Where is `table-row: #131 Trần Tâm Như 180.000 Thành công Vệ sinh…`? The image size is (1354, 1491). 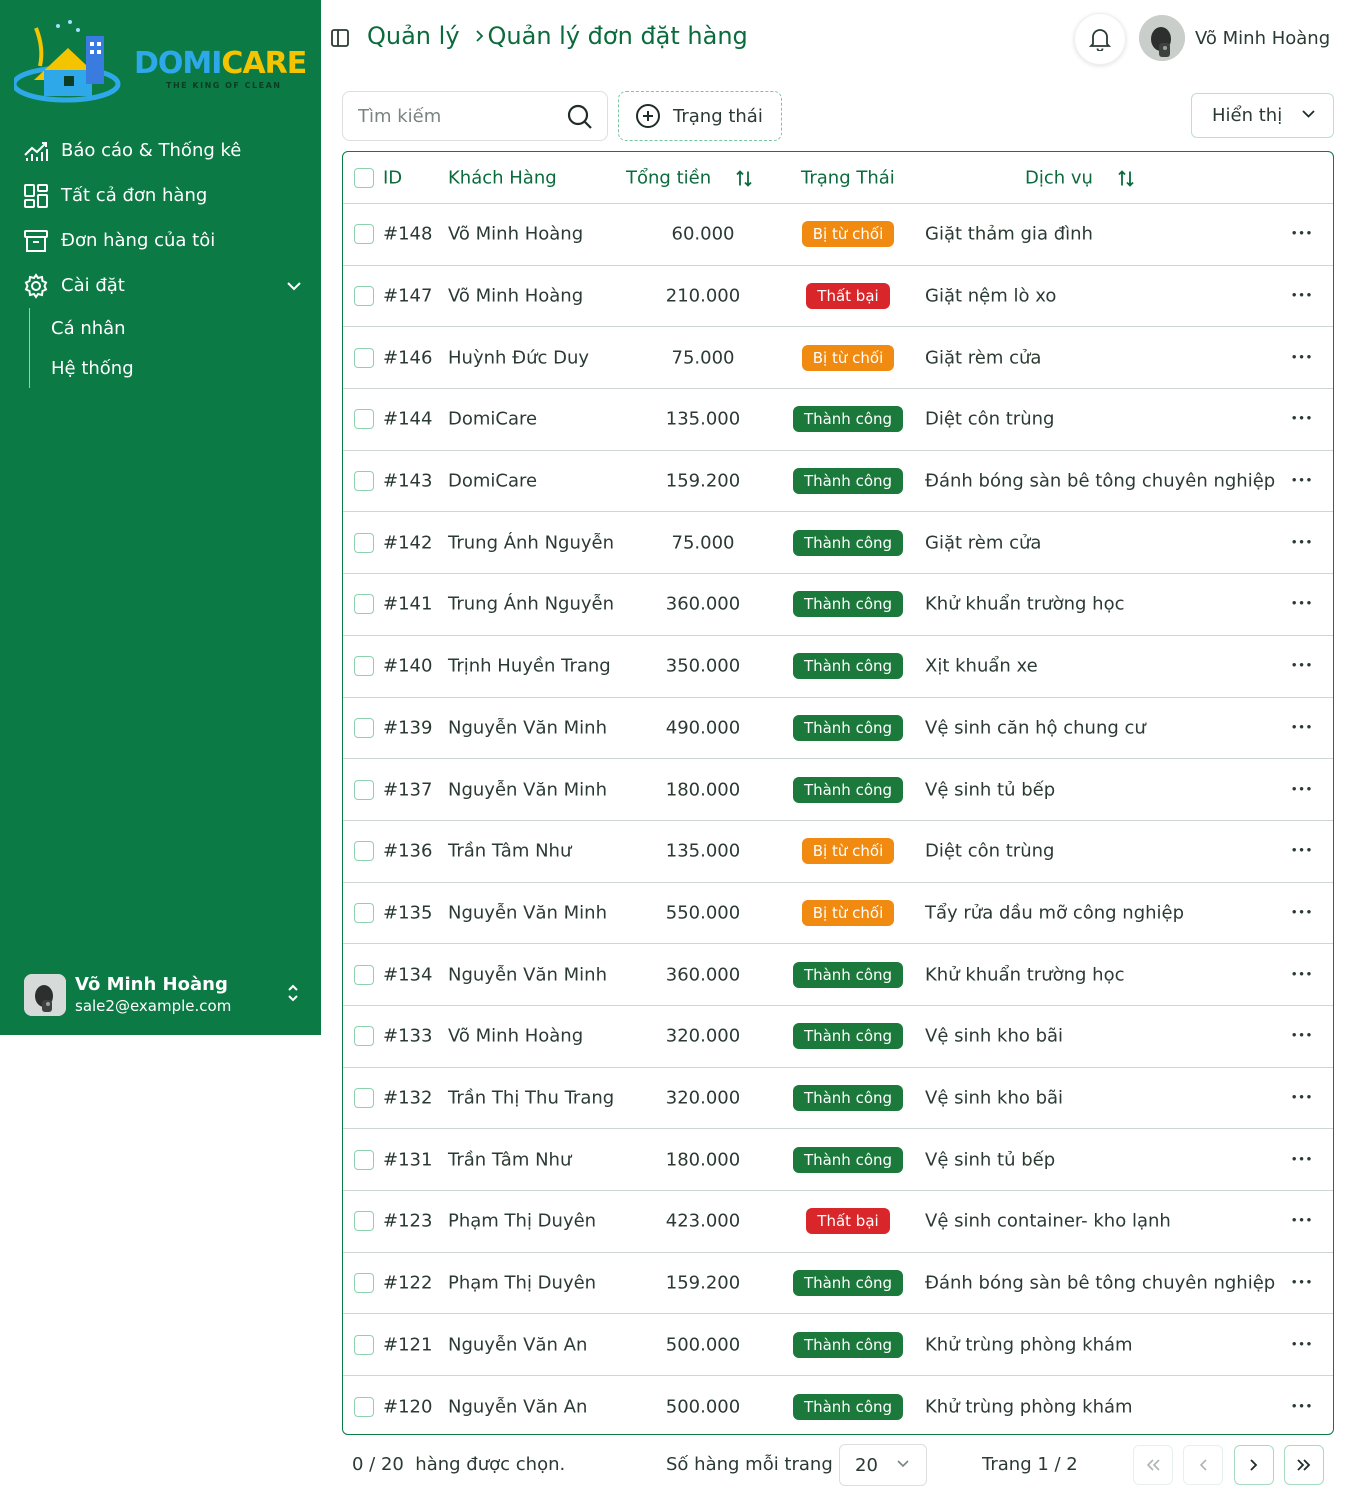 table-row: #131 Trần Tâm Như 180.000 Thành công Vệ sinh… is located at coordinates (838, 1160).